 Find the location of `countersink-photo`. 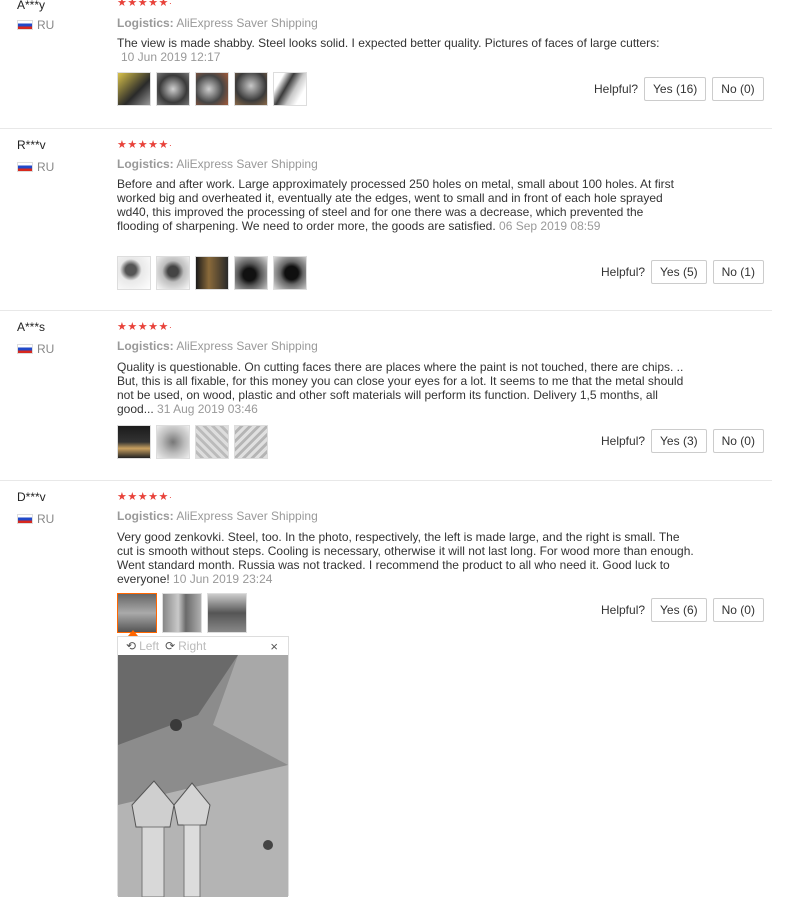

countersink-photo is located at coordinates (203, 776).